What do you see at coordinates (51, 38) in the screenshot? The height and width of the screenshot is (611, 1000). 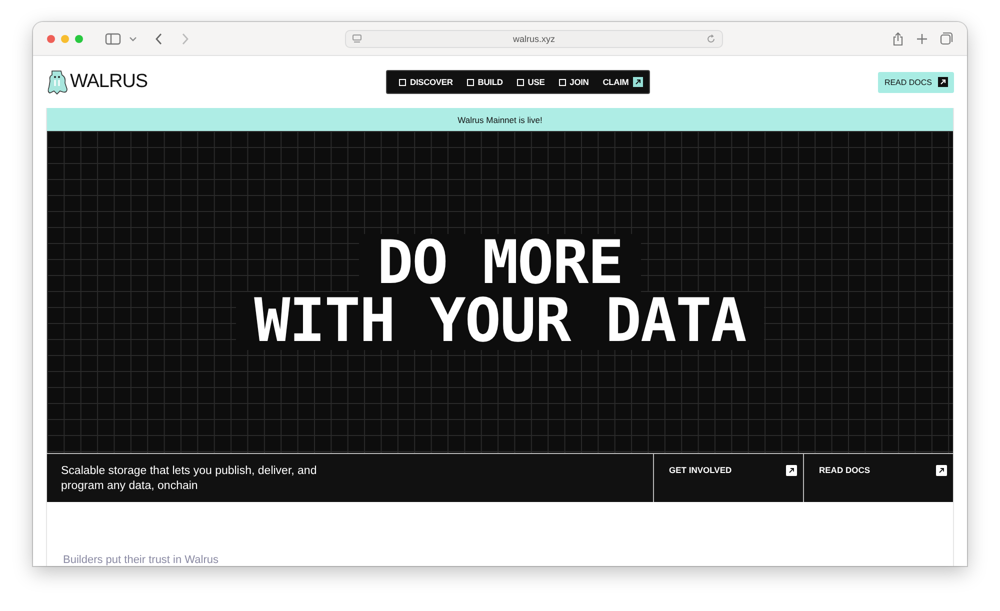 I see `close-button` at bounding box center [51, 38].